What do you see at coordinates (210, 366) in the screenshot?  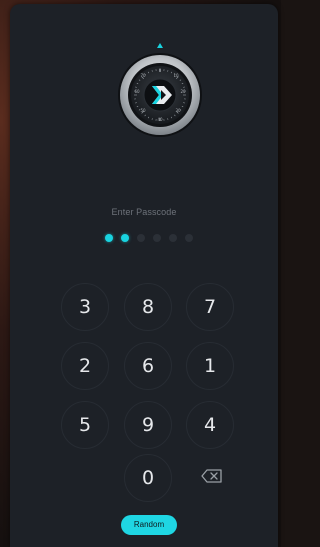 I see `key-1: 1` at bounding box center [210, 366].